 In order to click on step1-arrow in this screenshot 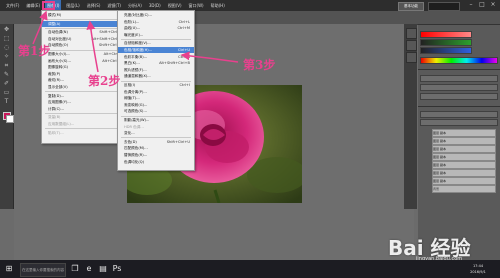, I will do `click(40, 27)`.